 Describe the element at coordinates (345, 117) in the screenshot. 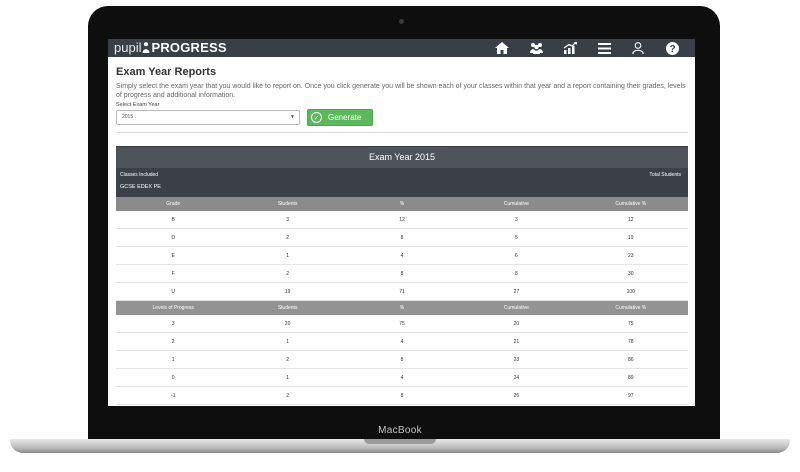

I see `generate-label: Generate` at that location.